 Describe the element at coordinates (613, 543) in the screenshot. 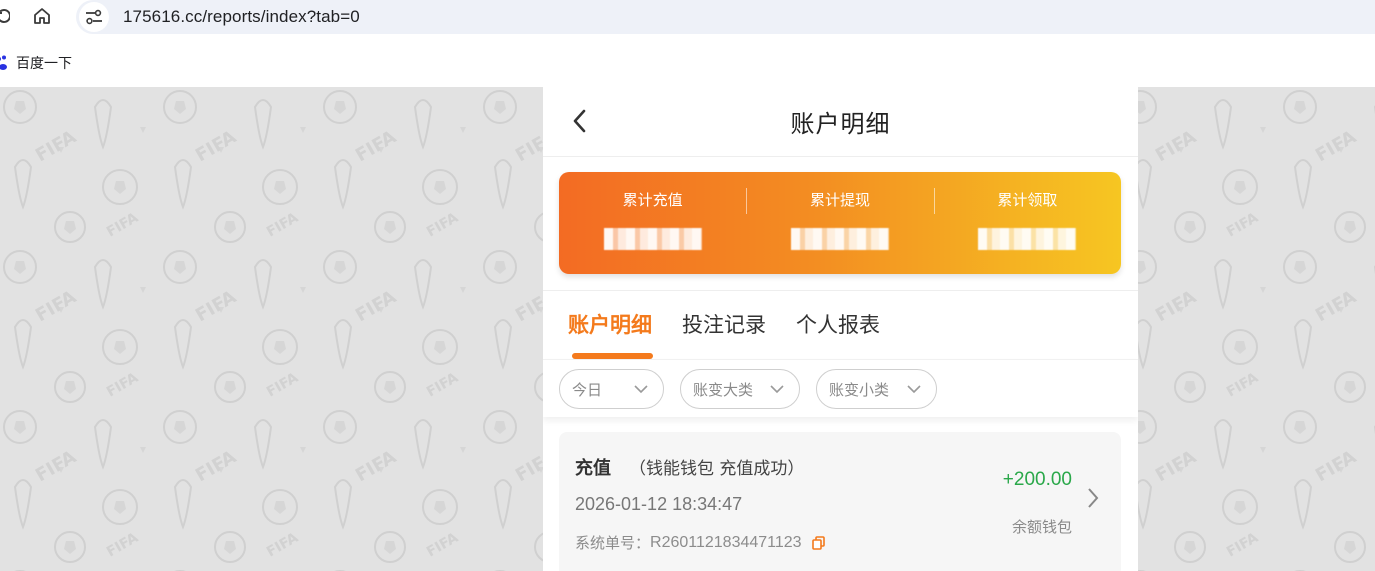

I see `order-label: 系统单号：` at that location.